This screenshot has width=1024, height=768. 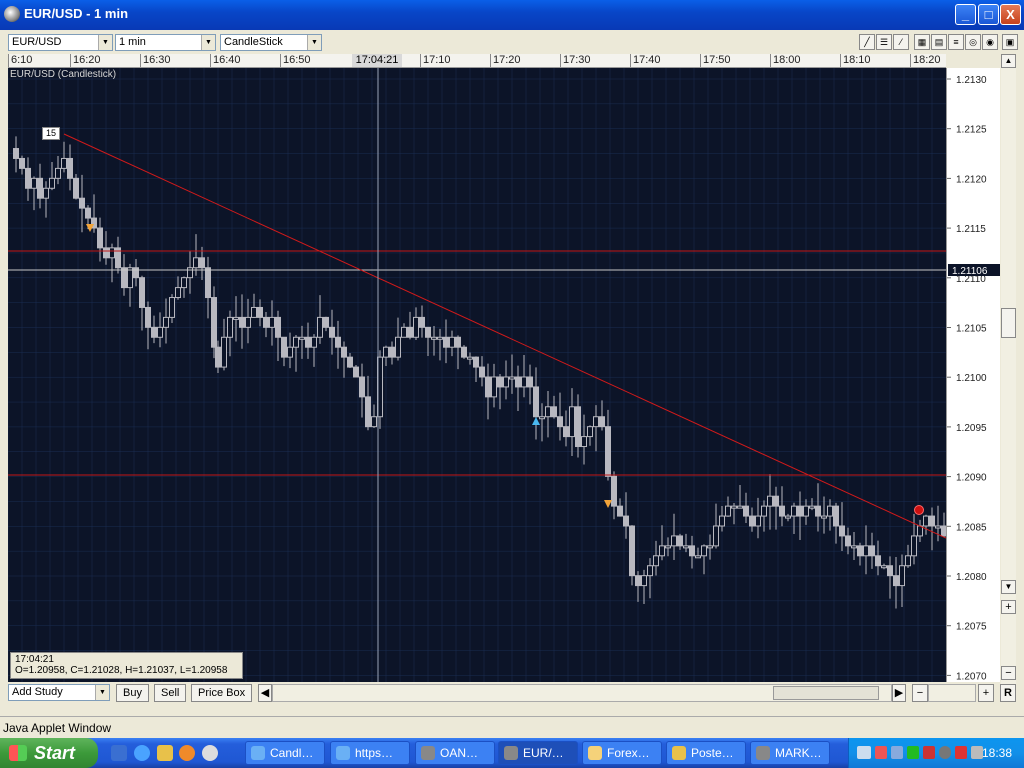 I want to click on current-price-label: 1.21106, so click(x=970, y=271).